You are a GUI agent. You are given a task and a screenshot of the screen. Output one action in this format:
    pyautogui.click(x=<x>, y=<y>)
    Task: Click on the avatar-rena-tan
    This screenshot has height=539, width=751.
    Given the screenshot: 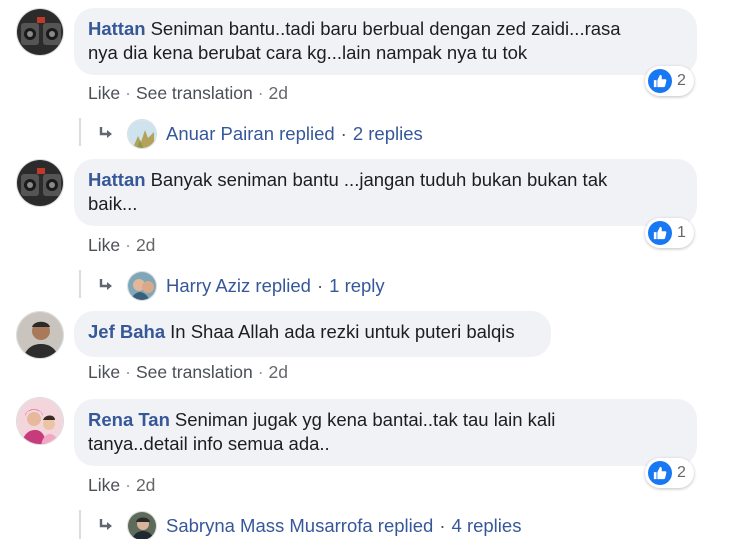 What is the action you would take?
    pyautogui.click(x=40, y=421)
    